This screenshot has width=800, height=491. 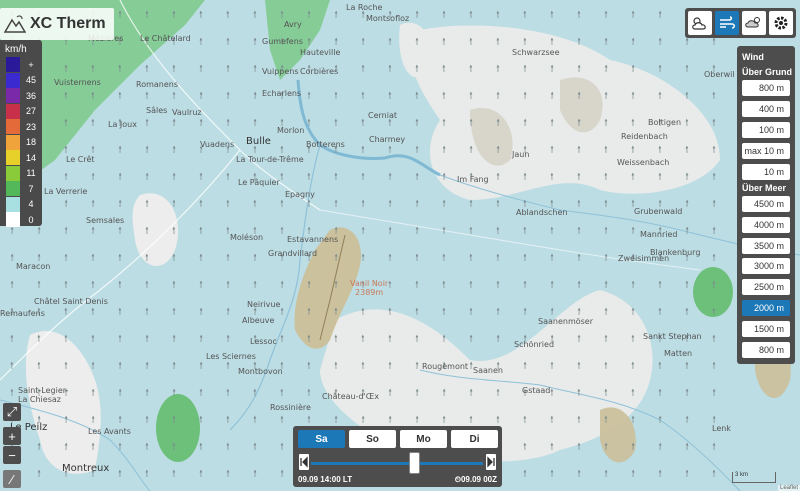 What do you see at coordinates (766, 328) in the screenshot?
I see `sea-level-button: 1500 m` at bounding box center [766, 328].